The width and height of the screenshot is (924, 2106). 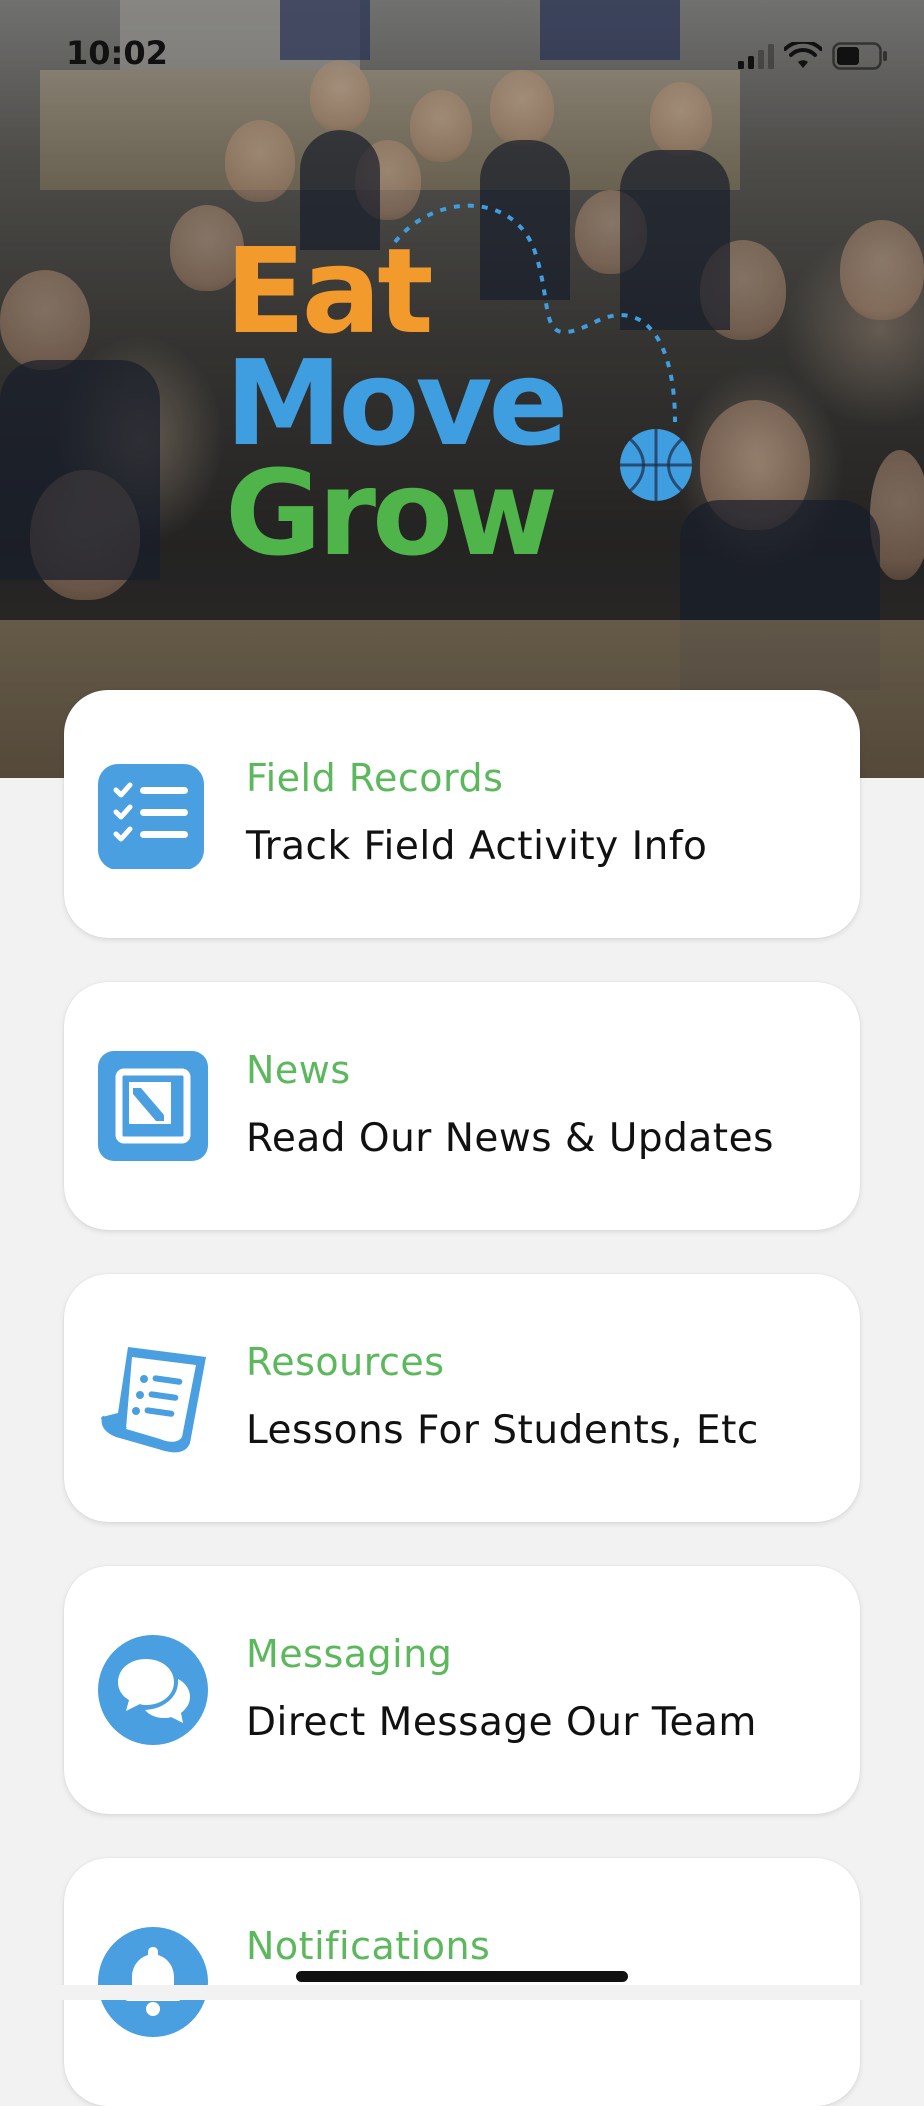 I want to click on basketball-icon, so click(x=656, y=465).